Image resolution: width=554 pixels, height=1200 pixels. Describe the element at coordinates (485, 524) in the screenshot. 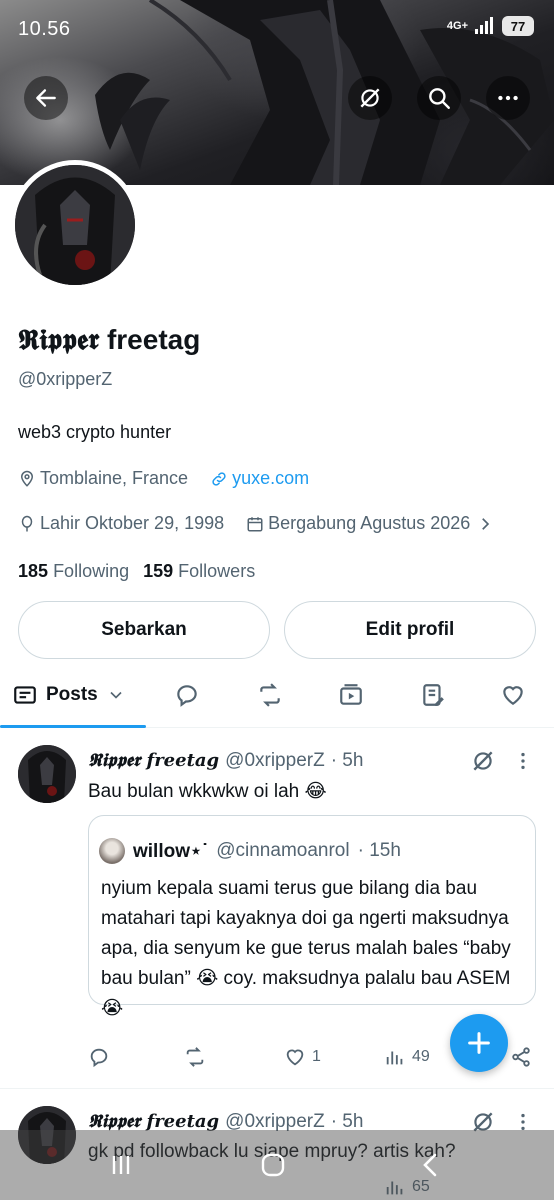

I see `chevron-right-icon` at that location.